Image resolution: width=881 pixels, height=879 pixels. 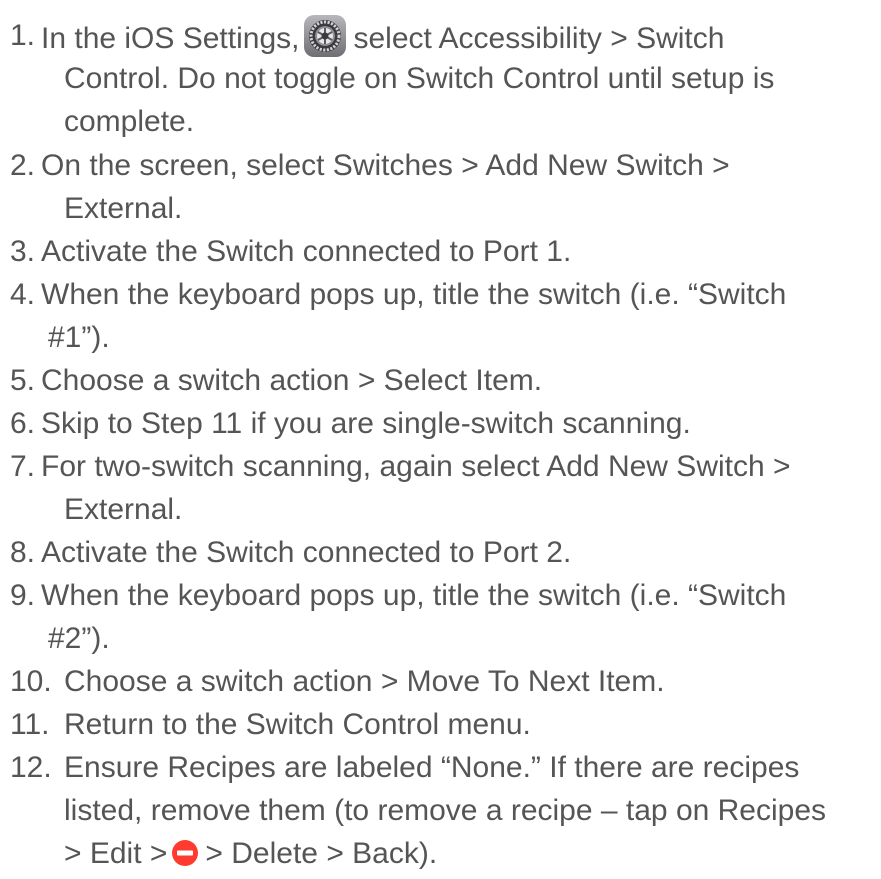 What do you see at coordinates (306, 552) in the screenshot?
I see `step-text-line: Activate the Switch connected to Port 2.` at bounding box center [306, 552].